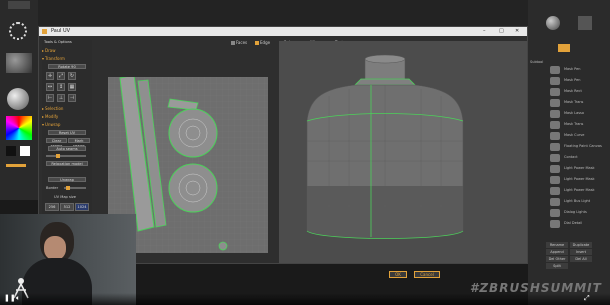  I want to click on mark-seams-button: Mark seams, so click(79, 143).